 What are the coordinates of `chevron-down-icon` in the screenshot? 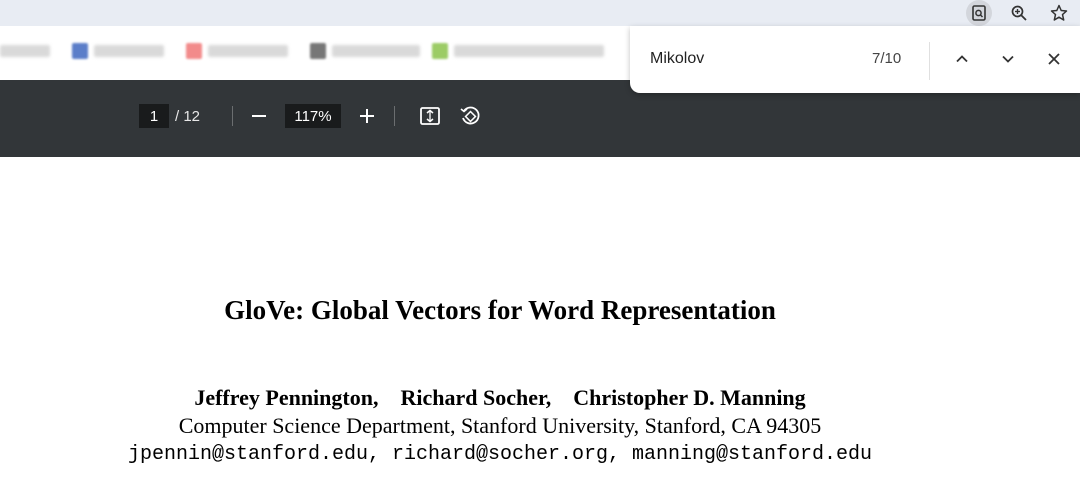 It's located at (1008, 59).